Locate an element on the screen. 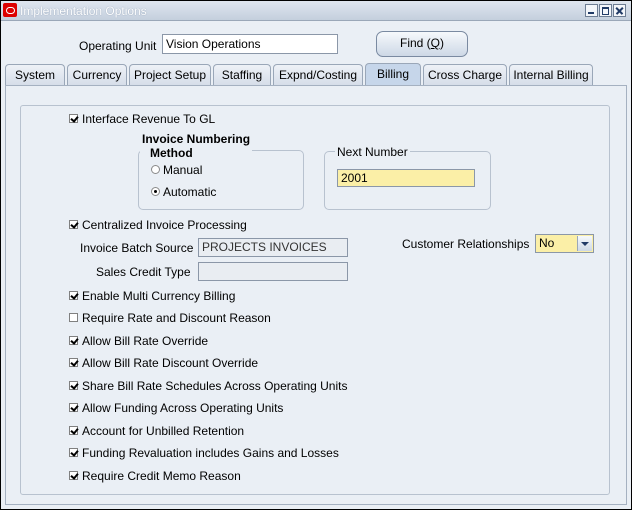 This screenshot has height=510, width=632. bill-rate-override-checkbox is located at coordinates (73, 340).